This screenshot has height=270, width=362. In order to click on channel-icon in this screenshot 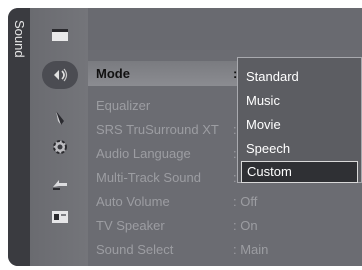, I will do `click(60, 118)`.